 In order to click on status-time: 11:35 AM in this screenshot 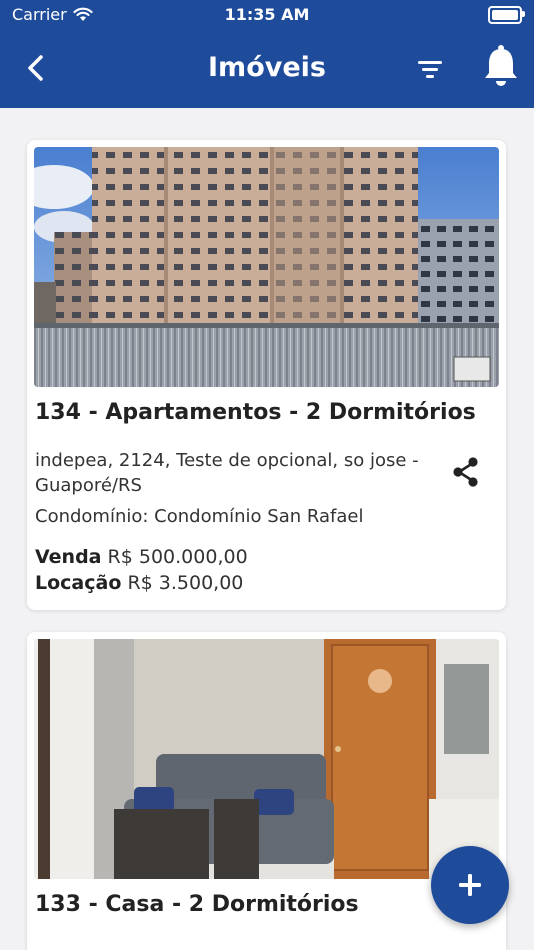, I will do `click(267, 14)`.